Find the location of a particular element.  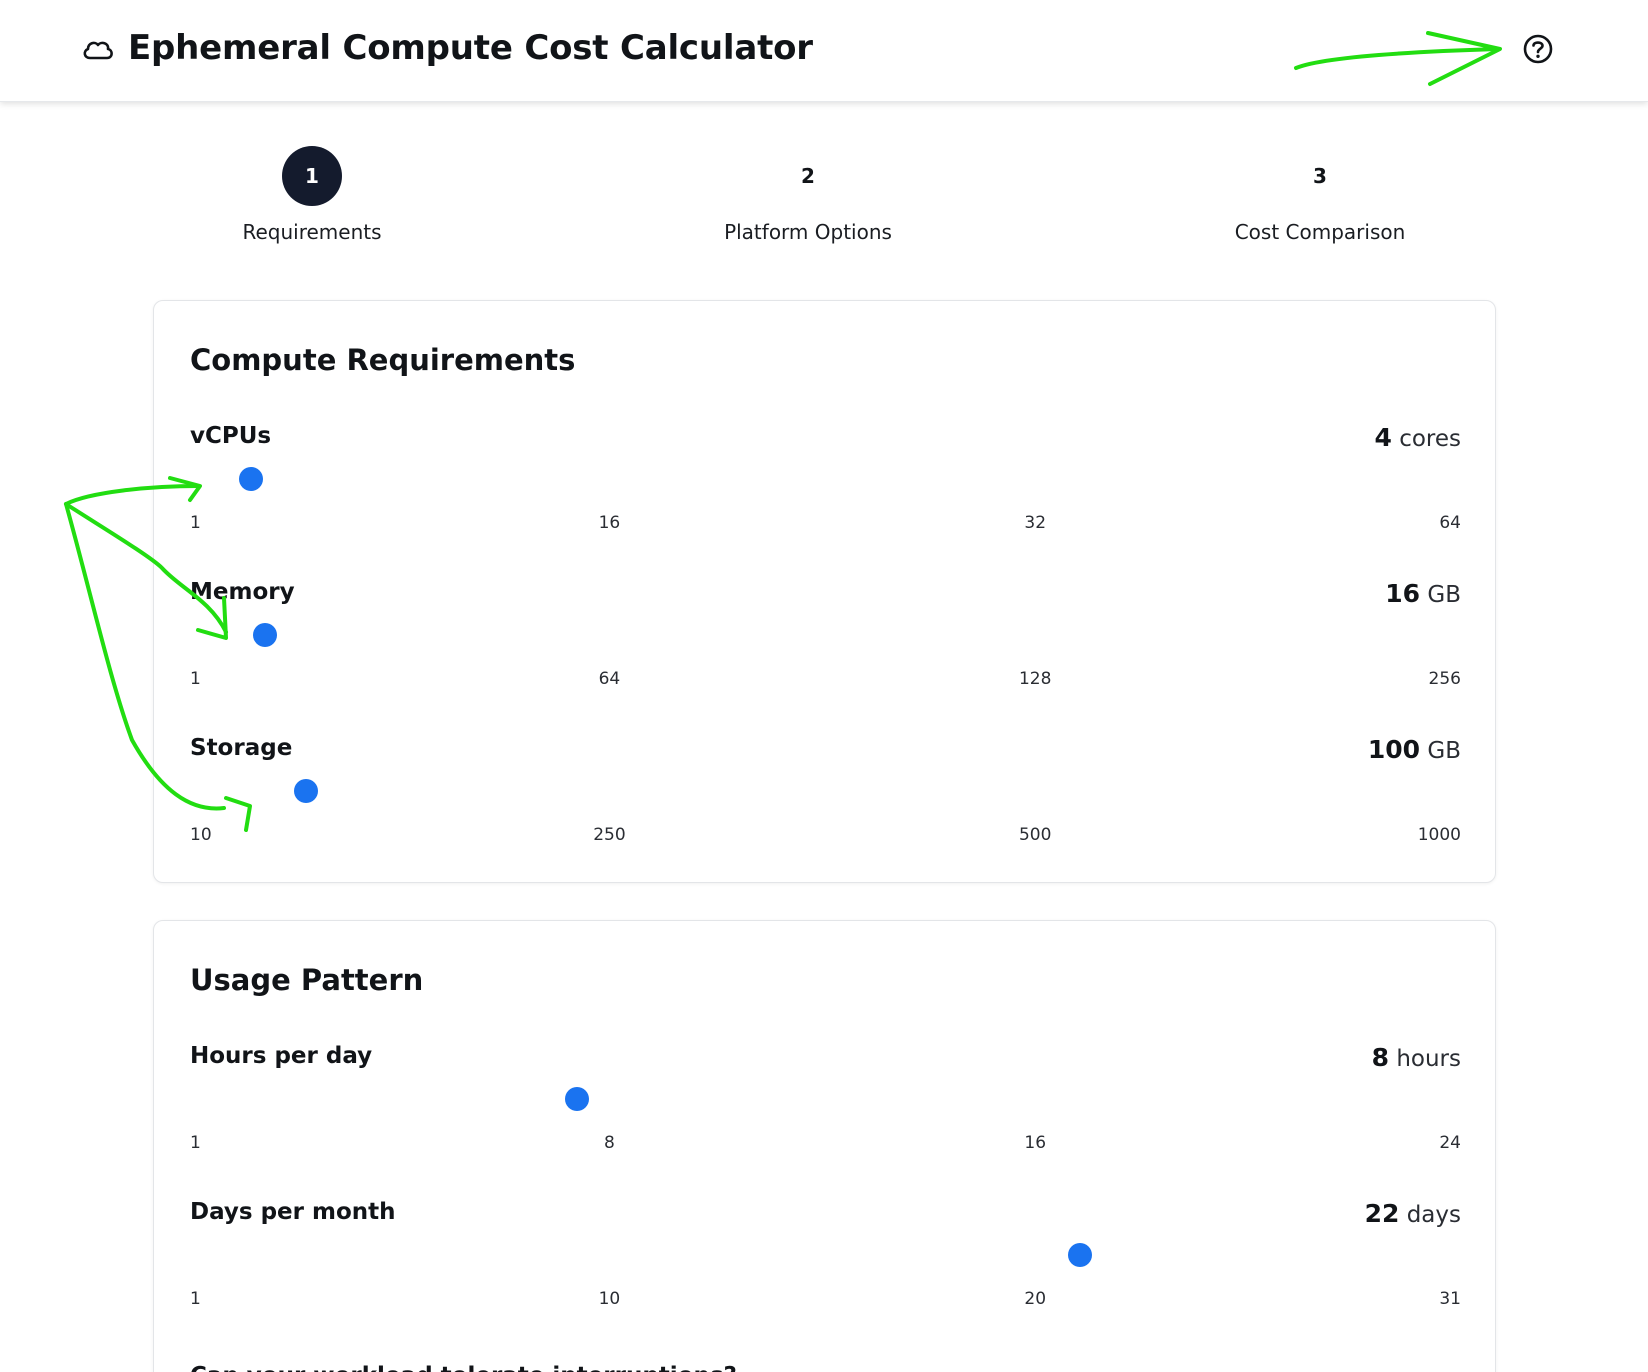

tick-label: 31 is located at coordinates (1450, 1299).